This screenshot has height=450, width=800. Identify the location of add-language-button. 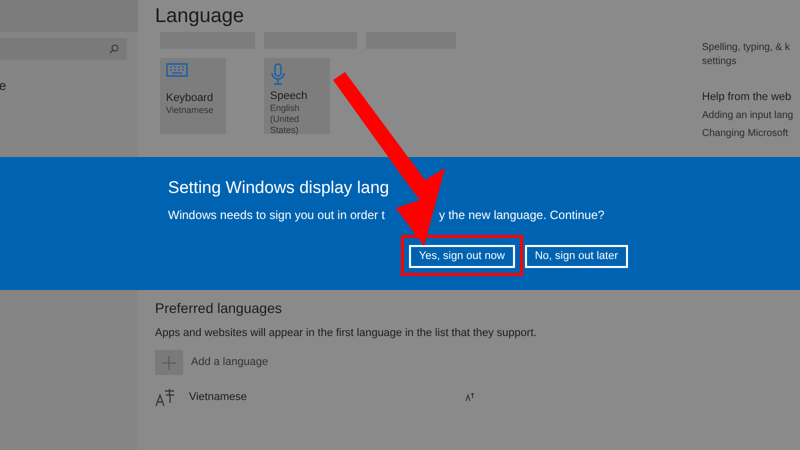
(169, 362).